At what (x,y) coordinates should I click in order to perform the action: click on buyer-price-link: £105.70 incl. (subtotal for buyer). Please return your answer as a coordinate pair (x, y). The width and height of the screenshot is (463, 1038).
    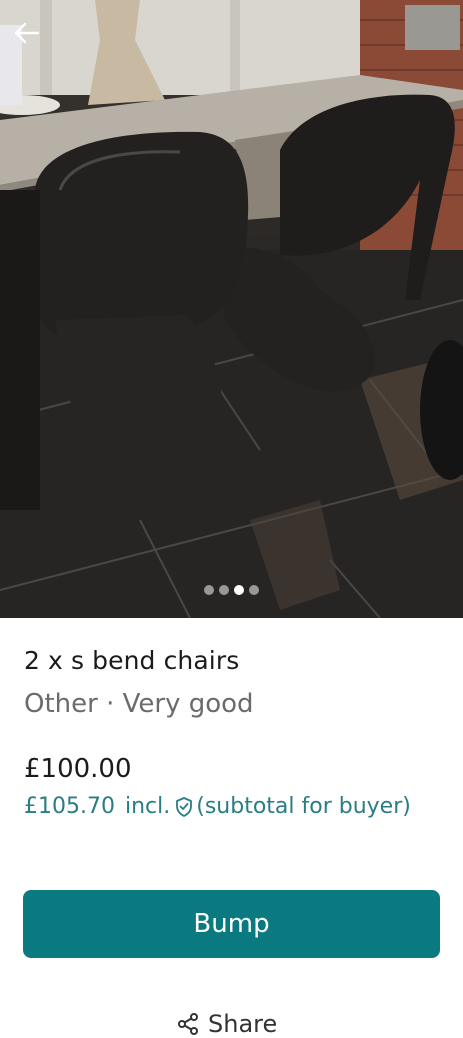
    Looking at the image, I should click on (217, 806).